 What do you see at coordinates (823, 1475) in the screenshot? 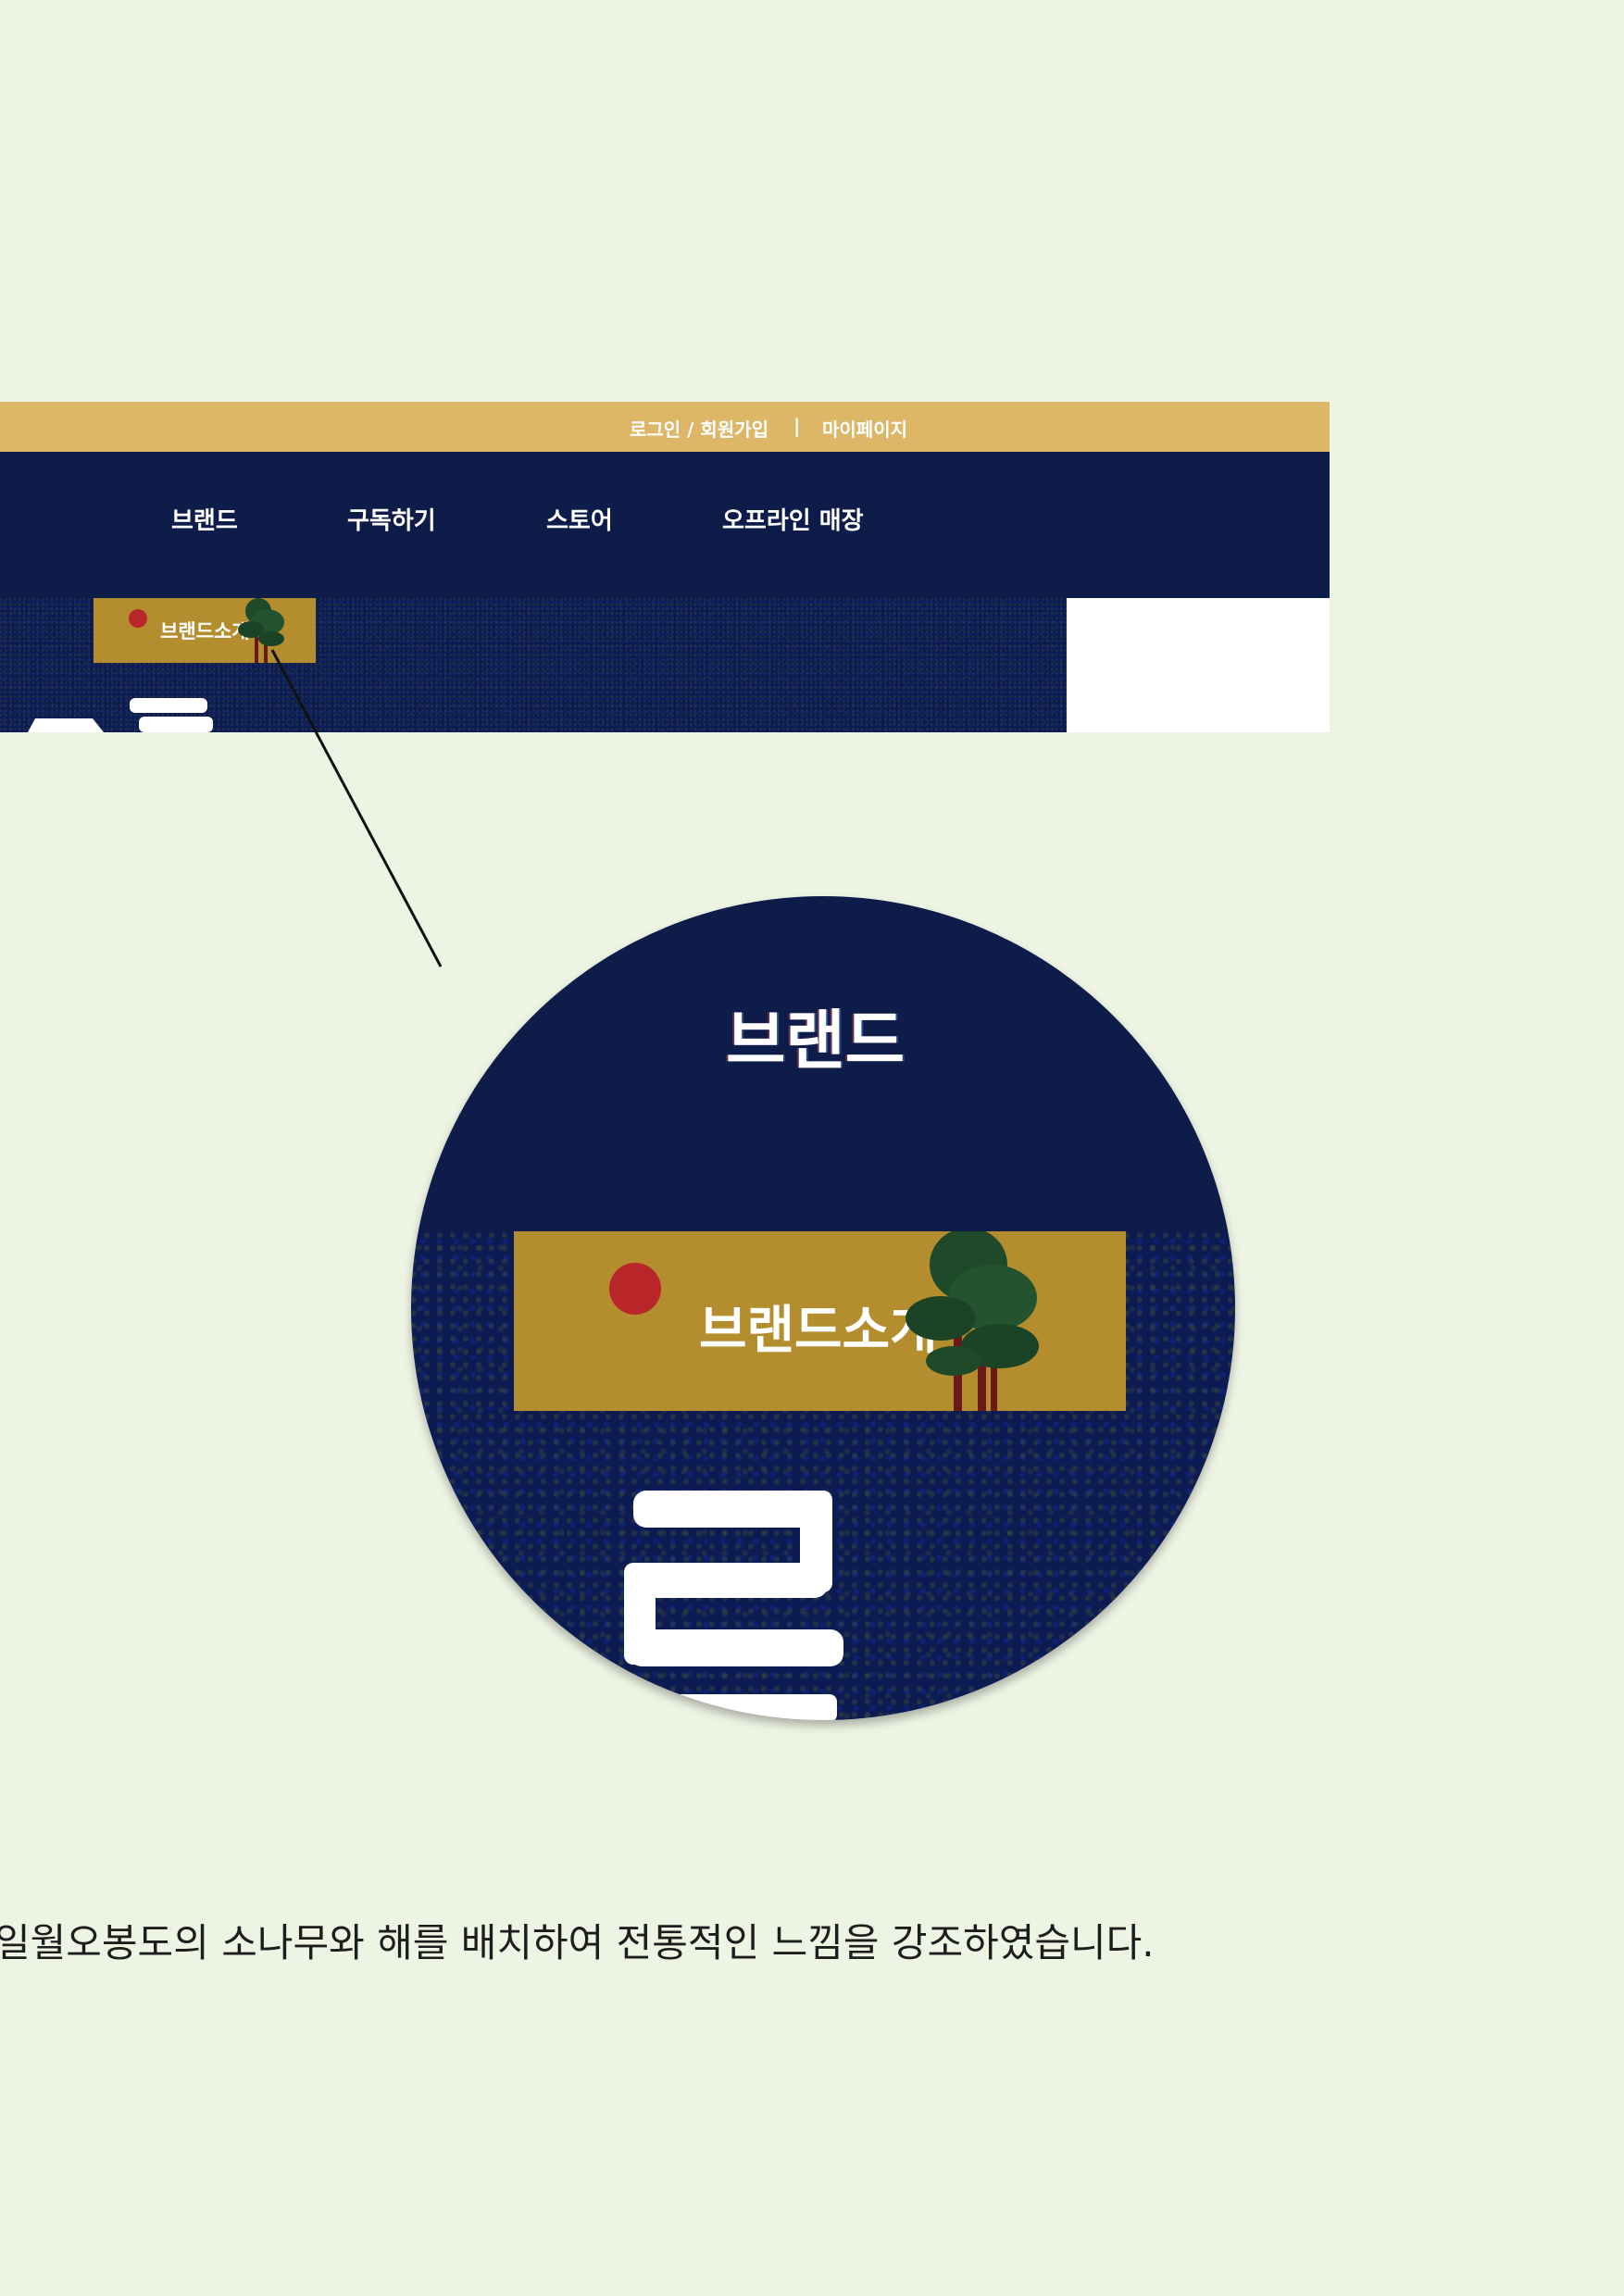
I see `magnified-hero: 브랜드소개` at bounding box center [823, 1475].